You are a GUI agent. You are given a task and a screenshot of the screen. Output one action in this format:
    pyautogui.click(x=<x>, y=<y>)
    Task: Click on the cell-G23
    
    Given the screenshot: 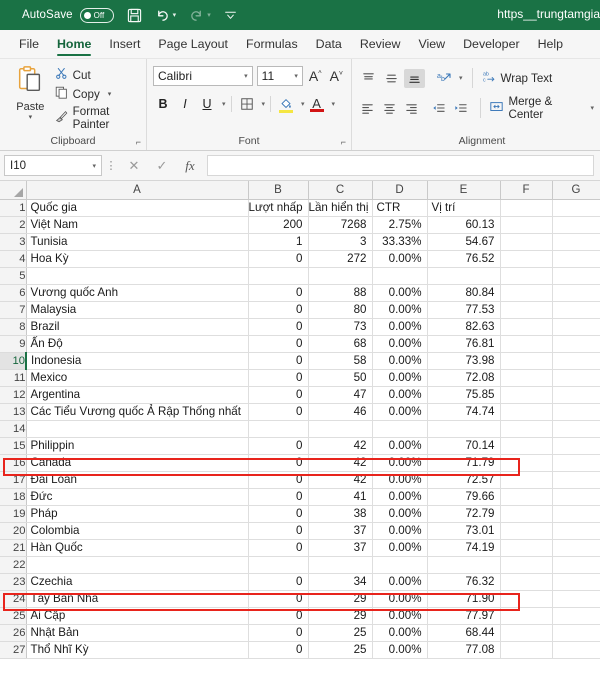 What is the action you would take?
    pyautogui.click(x=576, y=582)
    